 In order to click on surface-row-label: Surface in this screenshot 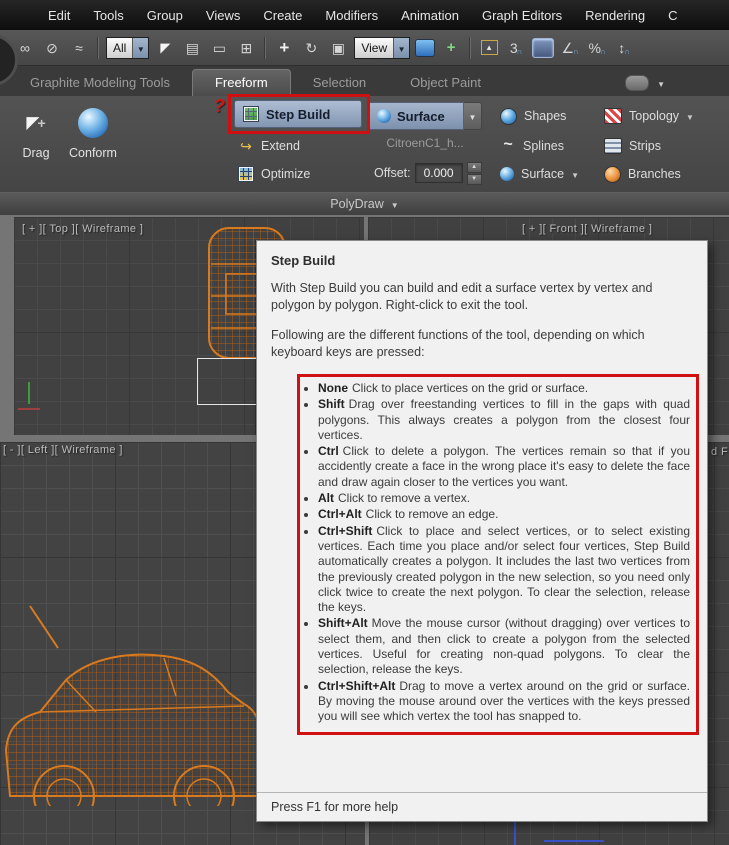, I will do `click(543, 174)`.